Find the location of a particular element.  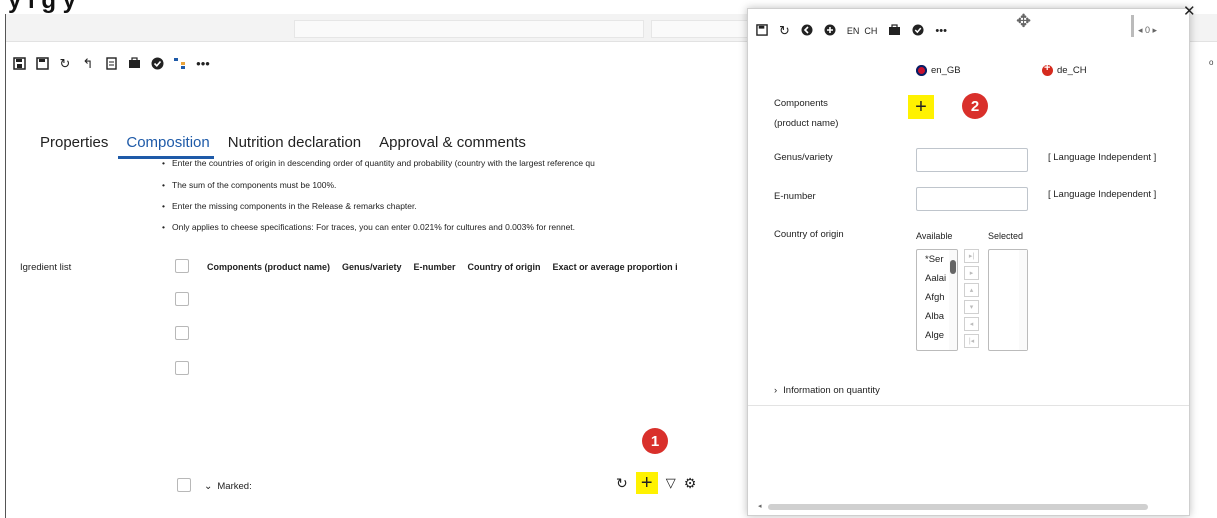

country-label: Country of origin is located at coordinates (809, 234).